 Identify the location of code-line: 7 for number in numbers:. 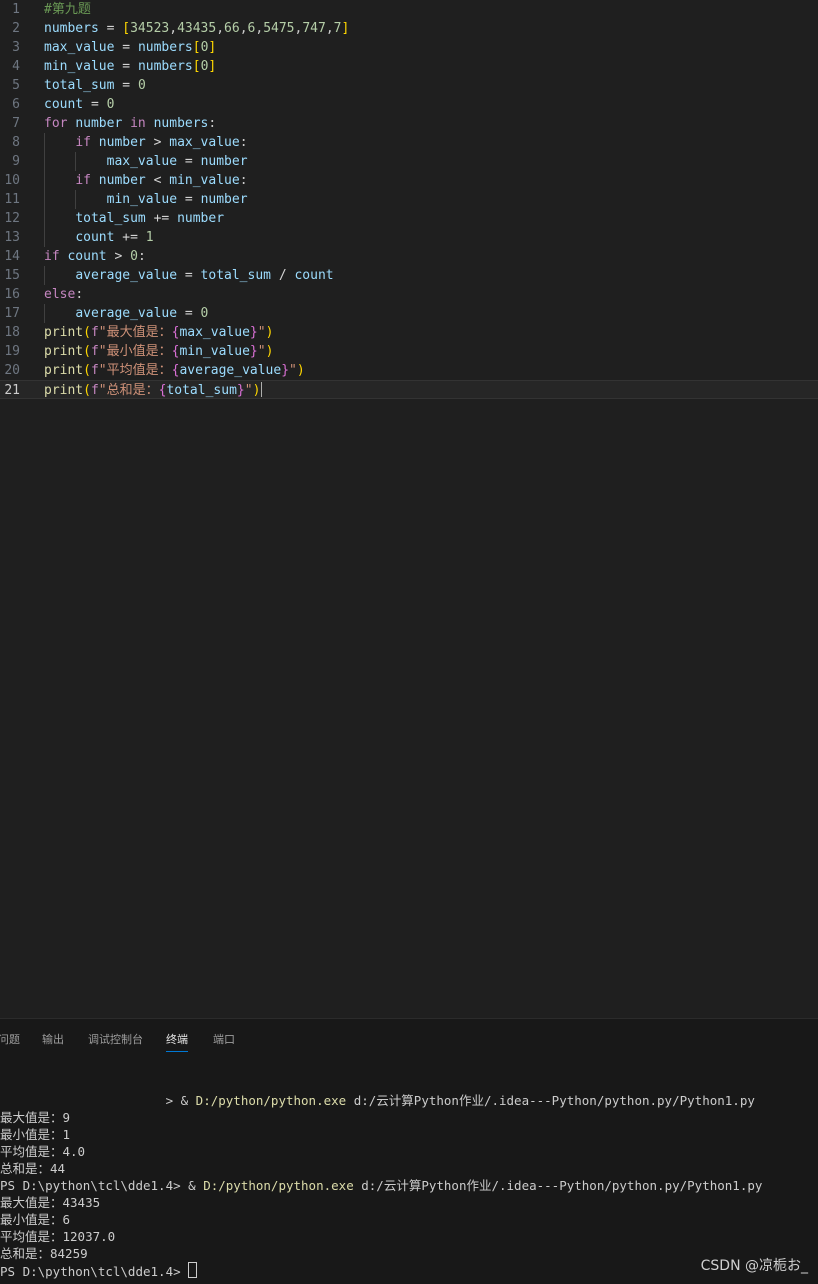
(409, 123).